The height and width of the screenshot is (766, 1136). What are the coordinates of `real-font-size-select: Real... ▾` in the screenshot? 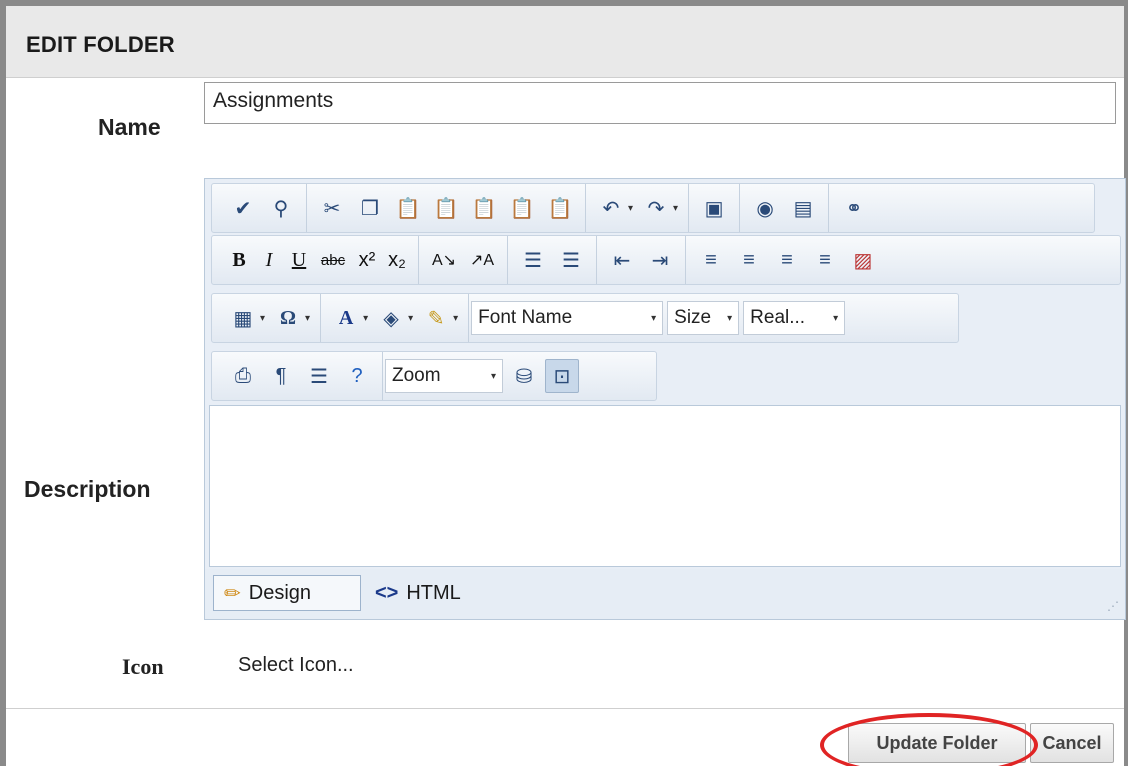 It's located at (794, 318).